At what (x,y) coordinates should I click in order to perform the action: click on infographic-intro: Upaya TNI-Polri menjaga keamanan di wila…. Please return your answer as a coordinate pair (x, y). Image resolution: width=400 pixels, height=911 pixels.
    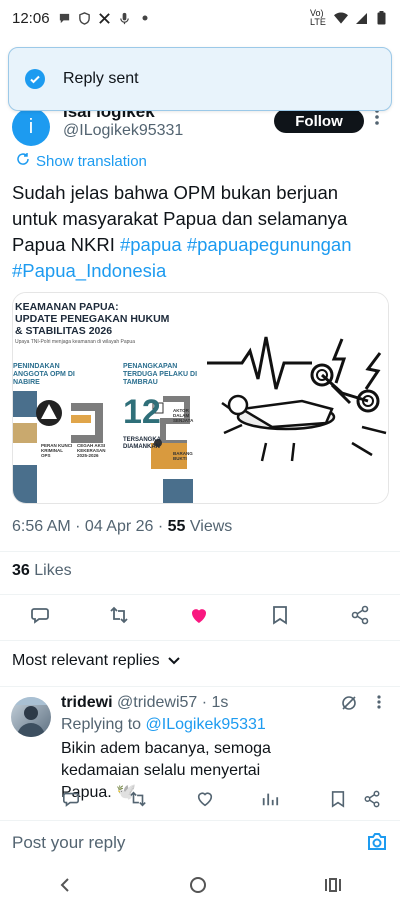
    Looking at the image, I should click on (75, 342).